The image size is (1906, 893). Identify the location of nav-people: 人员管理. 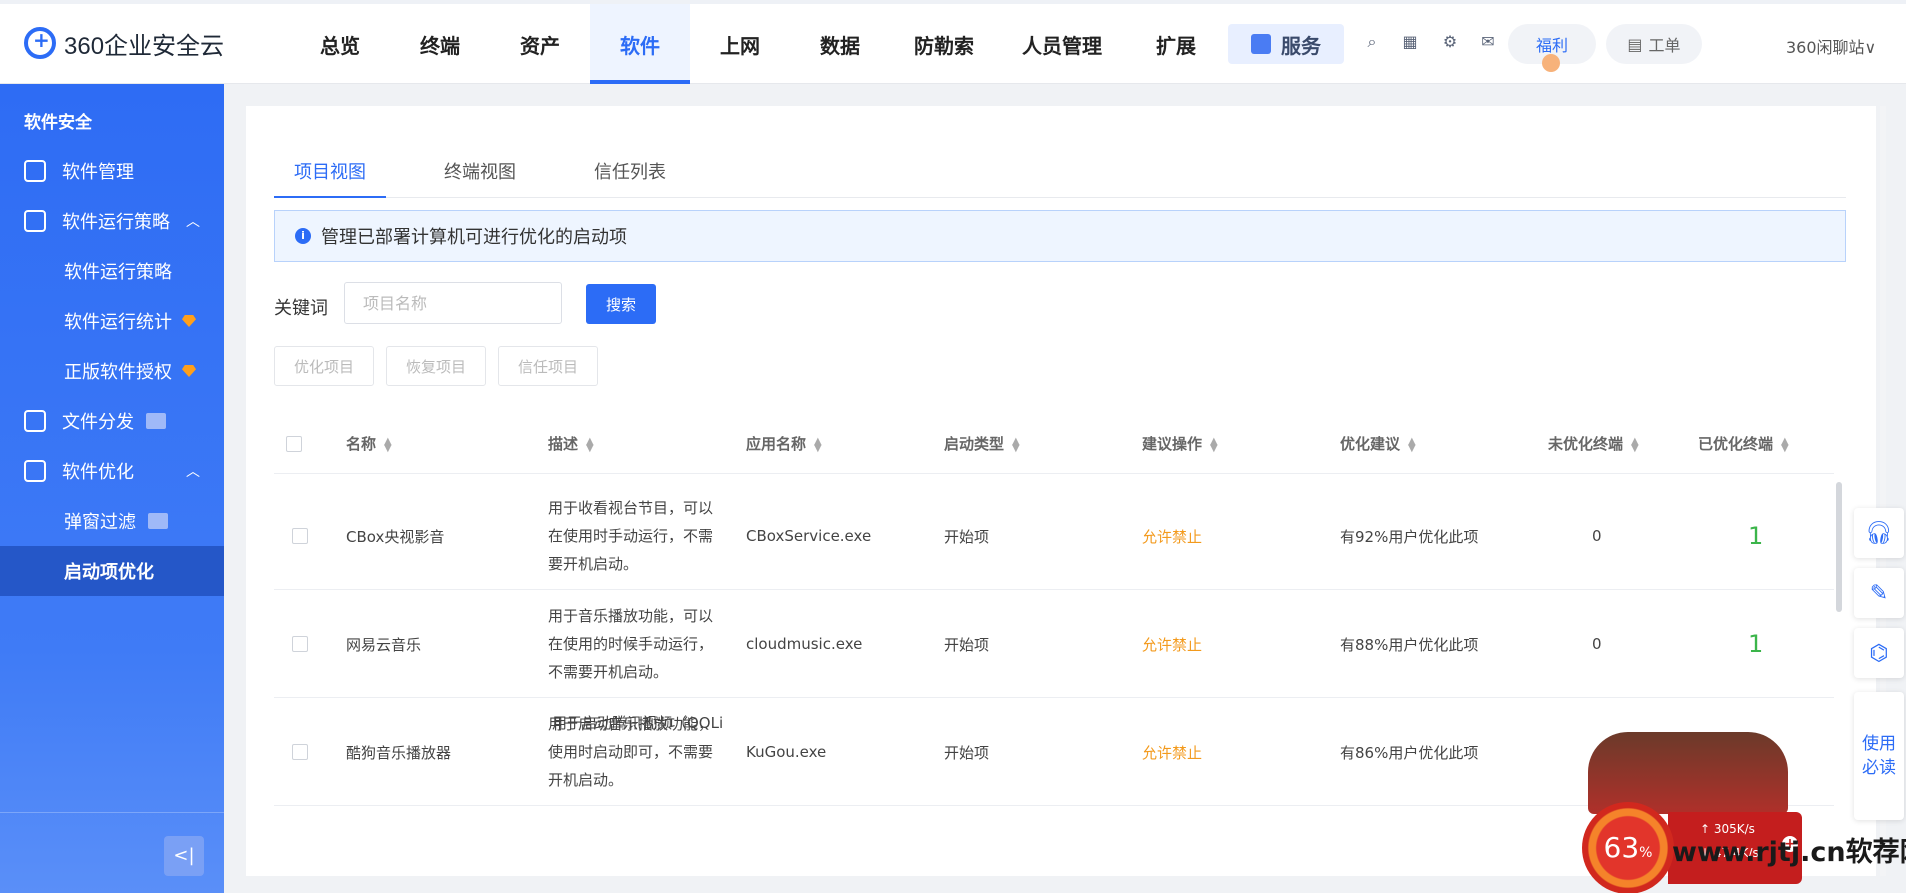
(1062, 44).